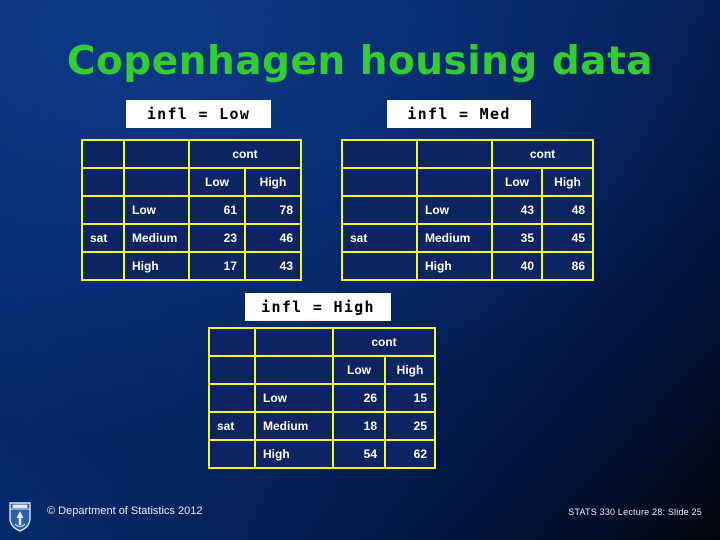 Image resolution: width=720 pixels, height=540 pixels. I want to click on contingency-table-infl-low: cont Low High Low 61 78 sat Medium 23 46, so click(191, 210).